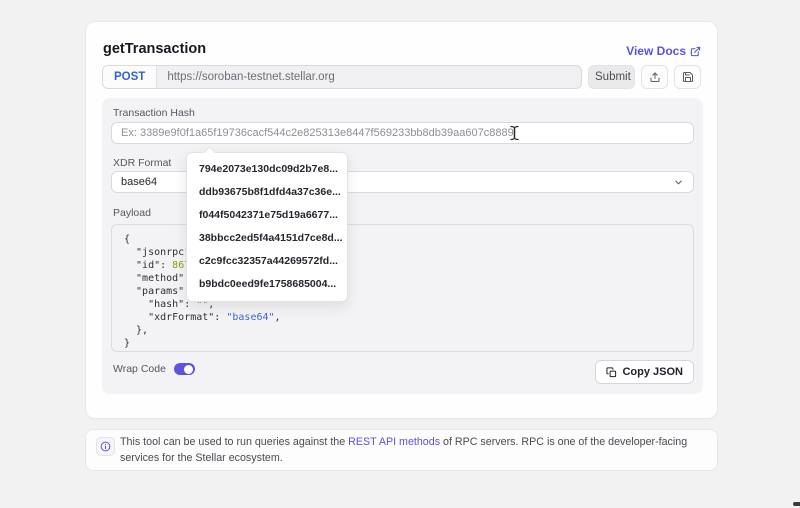 The image size is (800, 508). Describe the element at coordinates (202, 317) in the screenshot. I see `payload-line: "xdrFormat": "base64",` at that location.